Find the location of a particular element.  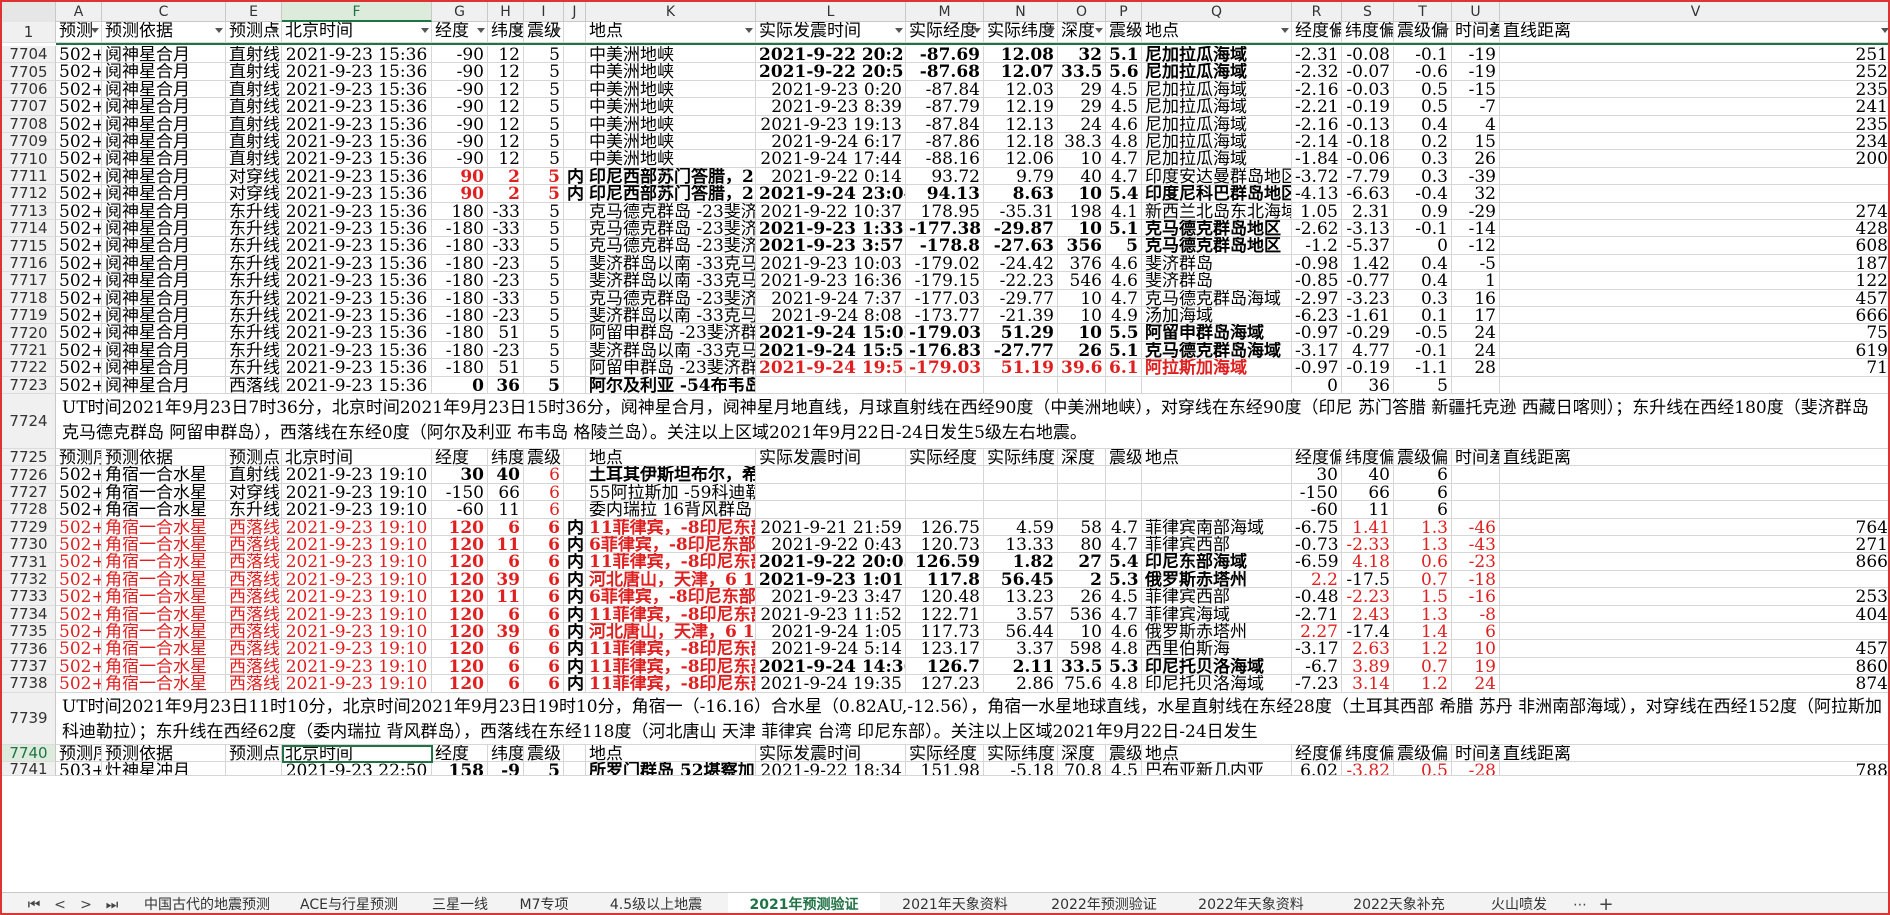

cell: -2.16 is located at coordinates (1317, 124).